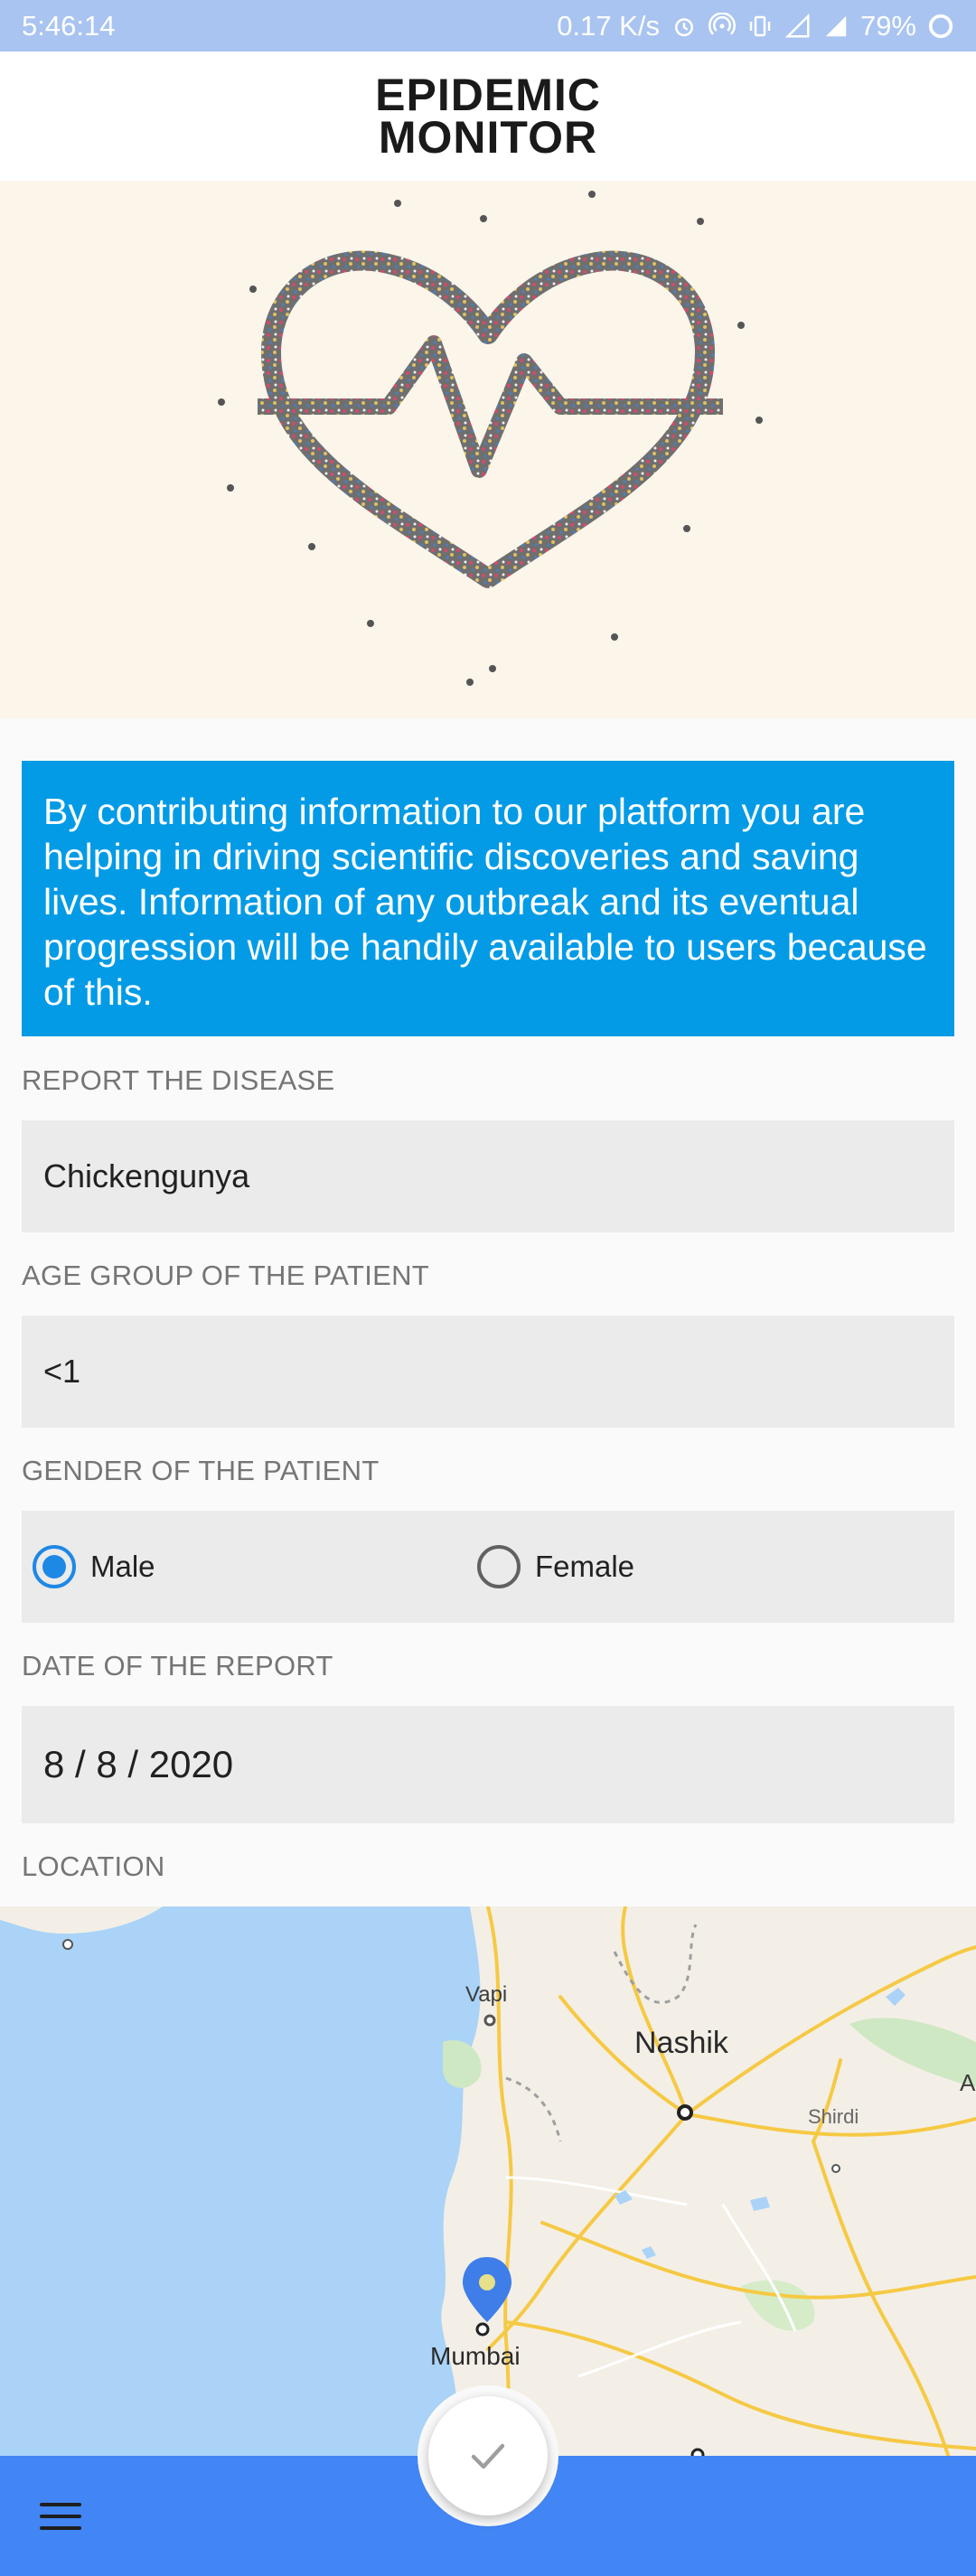 Image resolution: width=976 pixels, height=2576 pixels. Describe the element at coordinates (476, 2356) in the screenshot. I see `map-label-mumbai: Mumbai` at that location.